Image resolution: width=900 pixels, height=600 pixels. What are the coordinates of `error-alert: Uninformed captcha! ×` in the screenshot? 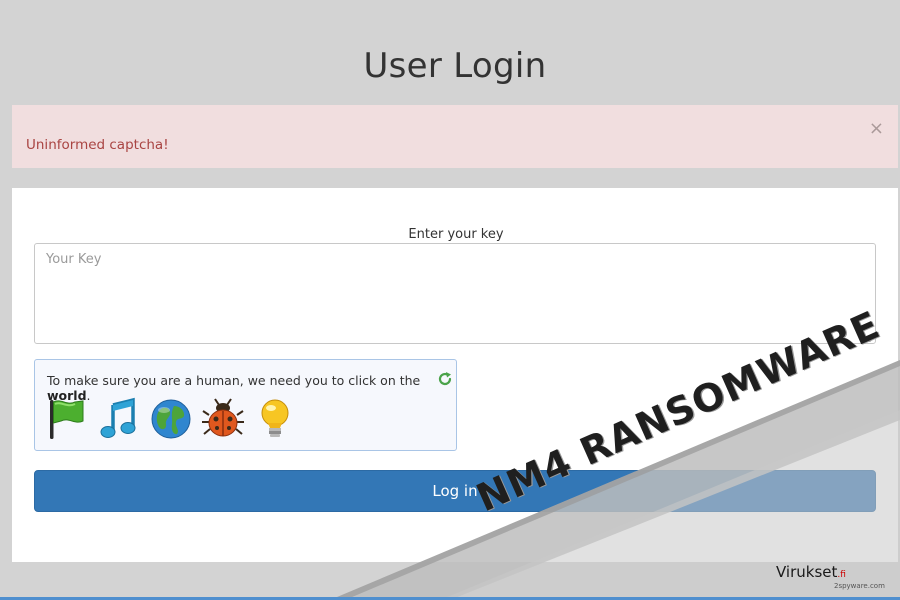 It's located at (455, 136).